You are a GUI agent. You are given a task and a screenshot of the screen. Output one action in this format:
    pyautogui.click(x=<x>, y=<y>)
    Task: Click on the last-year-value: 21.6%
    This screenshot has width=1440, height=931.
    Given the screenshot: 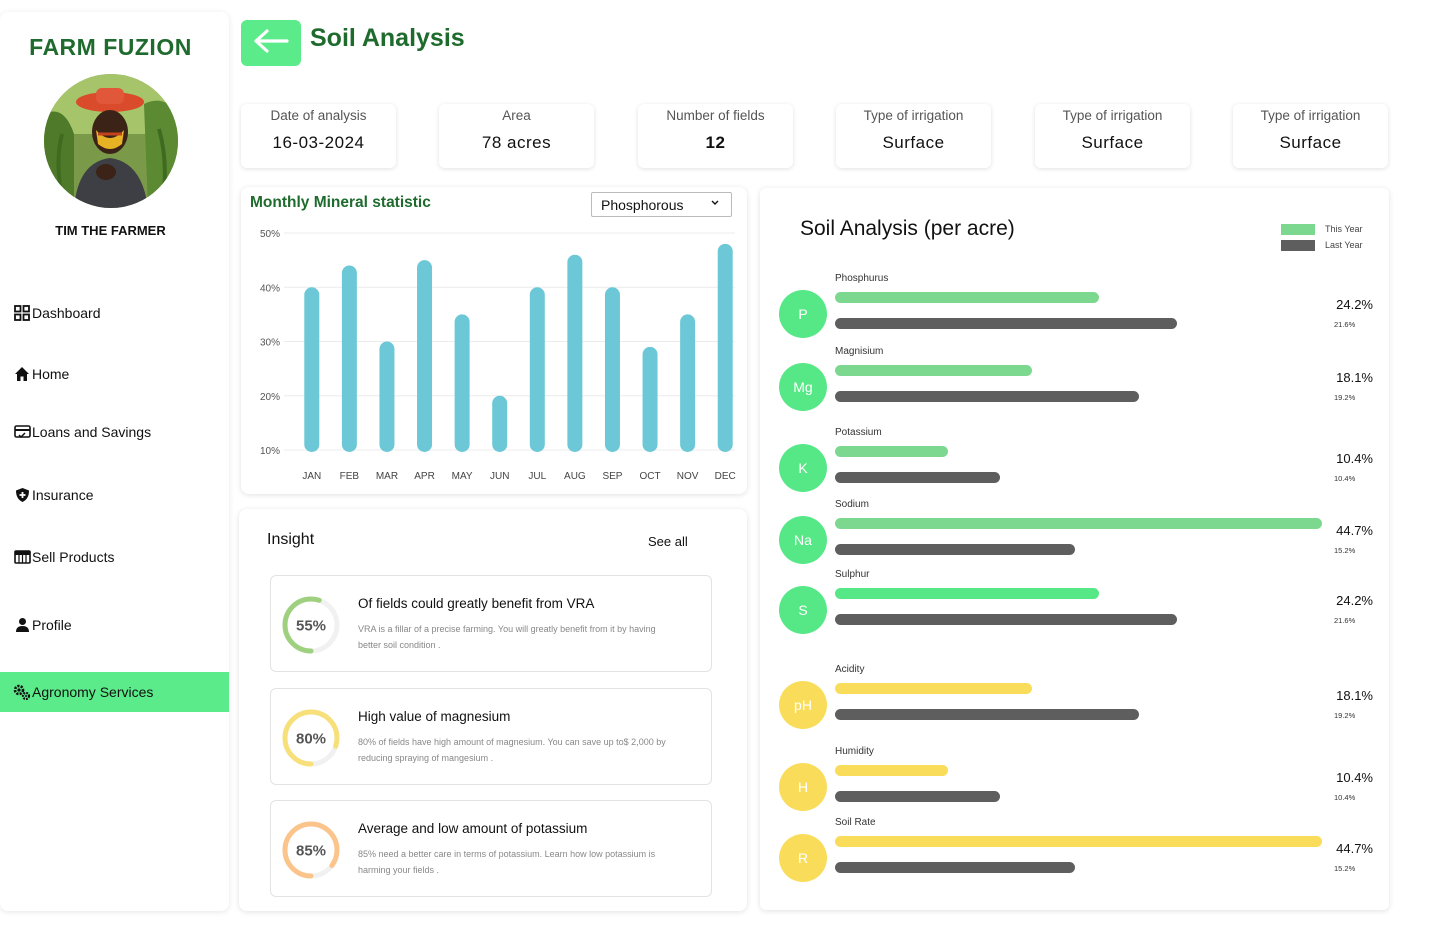 What is the action you would take?
    pyautogui.click(x=1345, y=620)
    